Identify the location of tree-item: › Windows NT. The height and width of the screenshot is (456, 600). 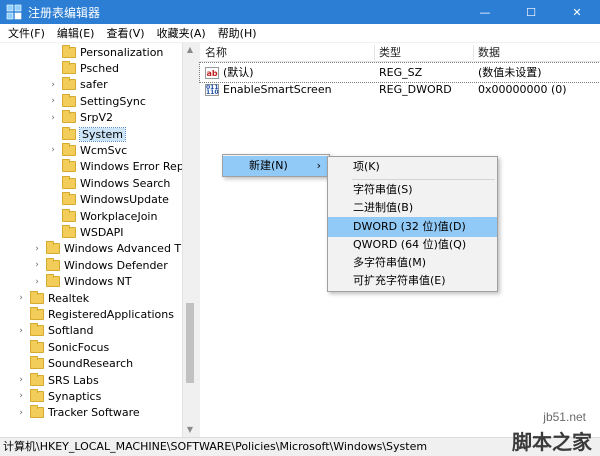
(82, 282).